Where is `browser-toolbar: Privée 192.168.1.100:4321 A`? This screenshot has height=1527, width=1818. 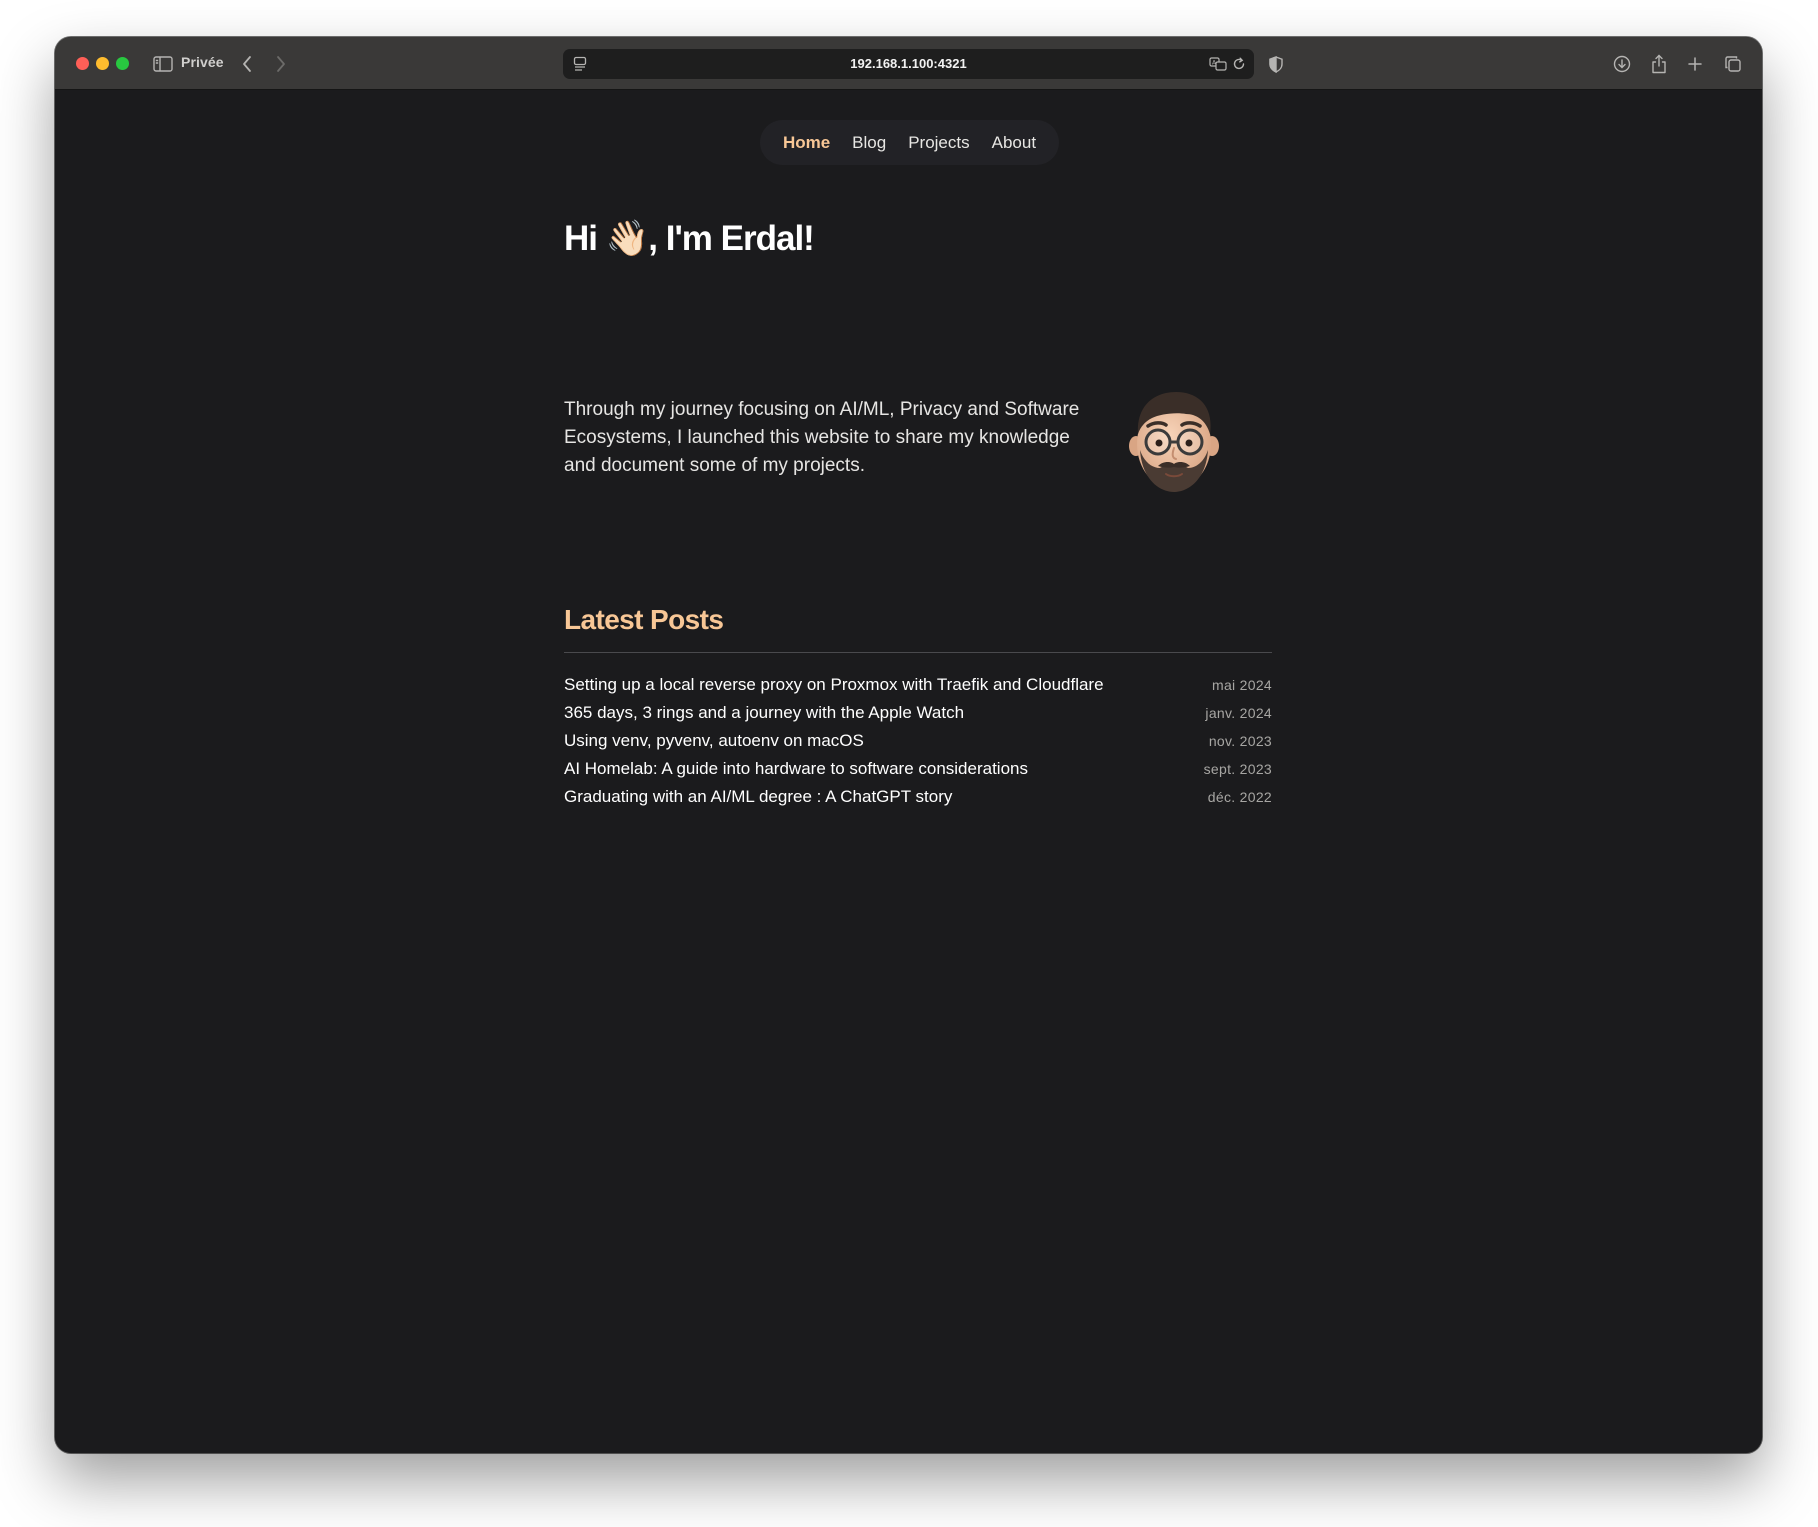
browser-toolbar: Privée 192.168.1.100:4321 A is located at coordinates (908, 63).